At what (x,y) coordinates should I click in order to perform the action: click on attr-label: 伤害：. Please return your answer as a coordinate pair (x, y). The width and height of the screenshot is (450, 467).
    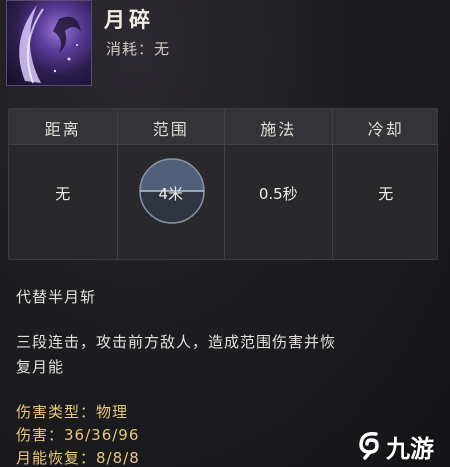
    Looking at the image, I should click on (40, 435).